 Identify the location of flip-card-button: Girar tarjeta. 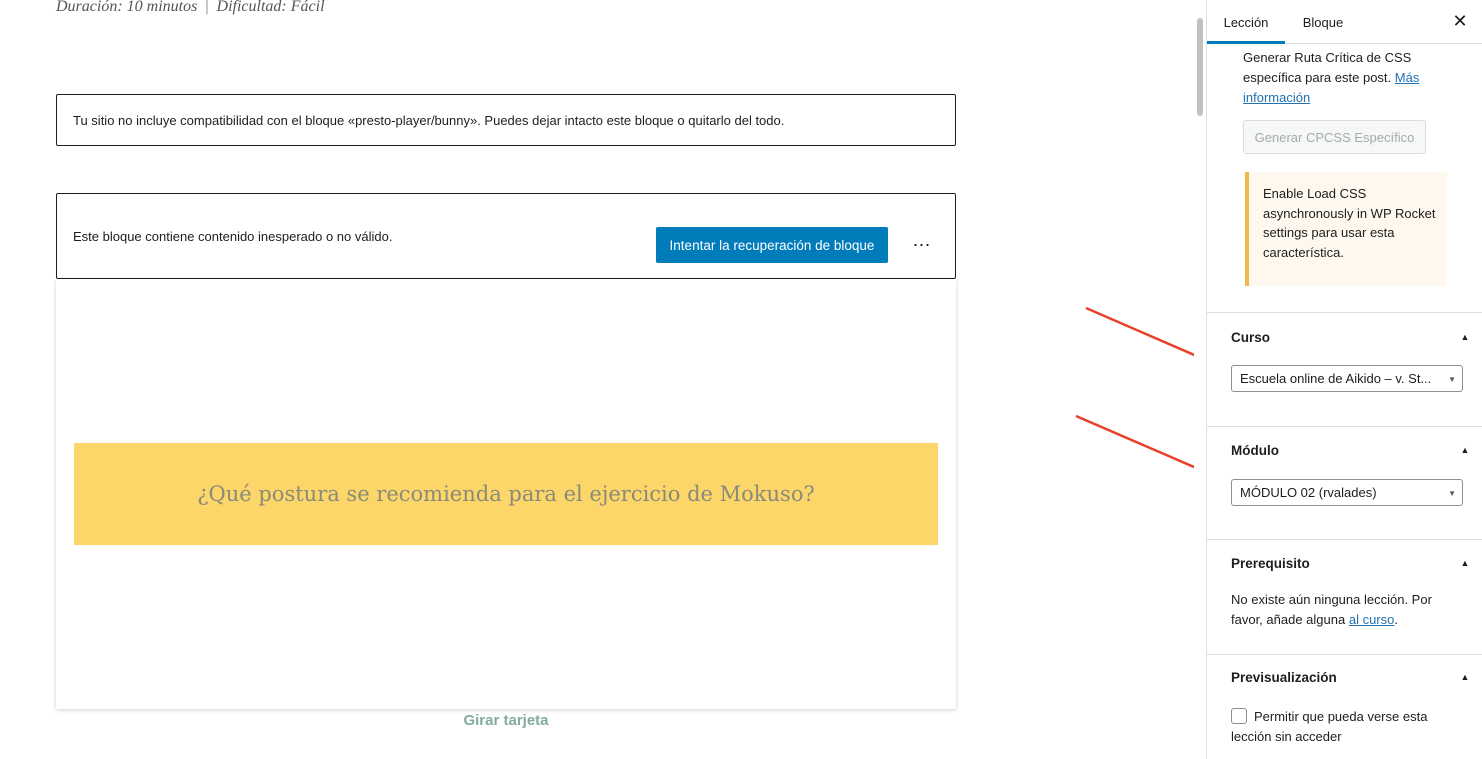
(506, 720).